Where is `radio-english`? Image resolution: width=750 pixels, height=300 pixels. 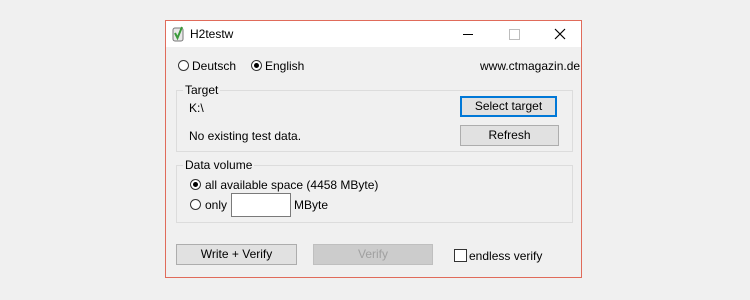
radio-english is located at coordinates (256, 65).